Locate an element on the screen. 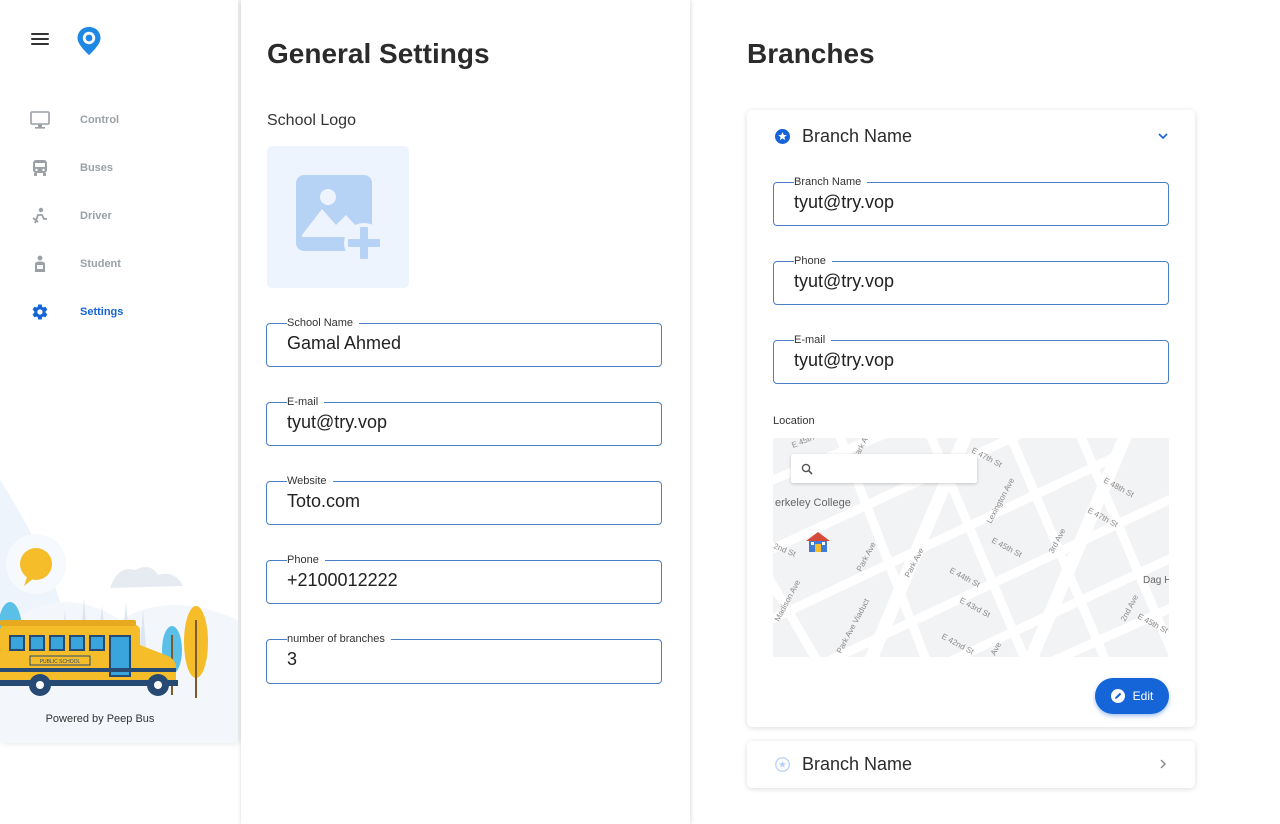 The image size is (1280, 824). branch-card-collapsed: Branch Name is located at coordinates (971, 764).